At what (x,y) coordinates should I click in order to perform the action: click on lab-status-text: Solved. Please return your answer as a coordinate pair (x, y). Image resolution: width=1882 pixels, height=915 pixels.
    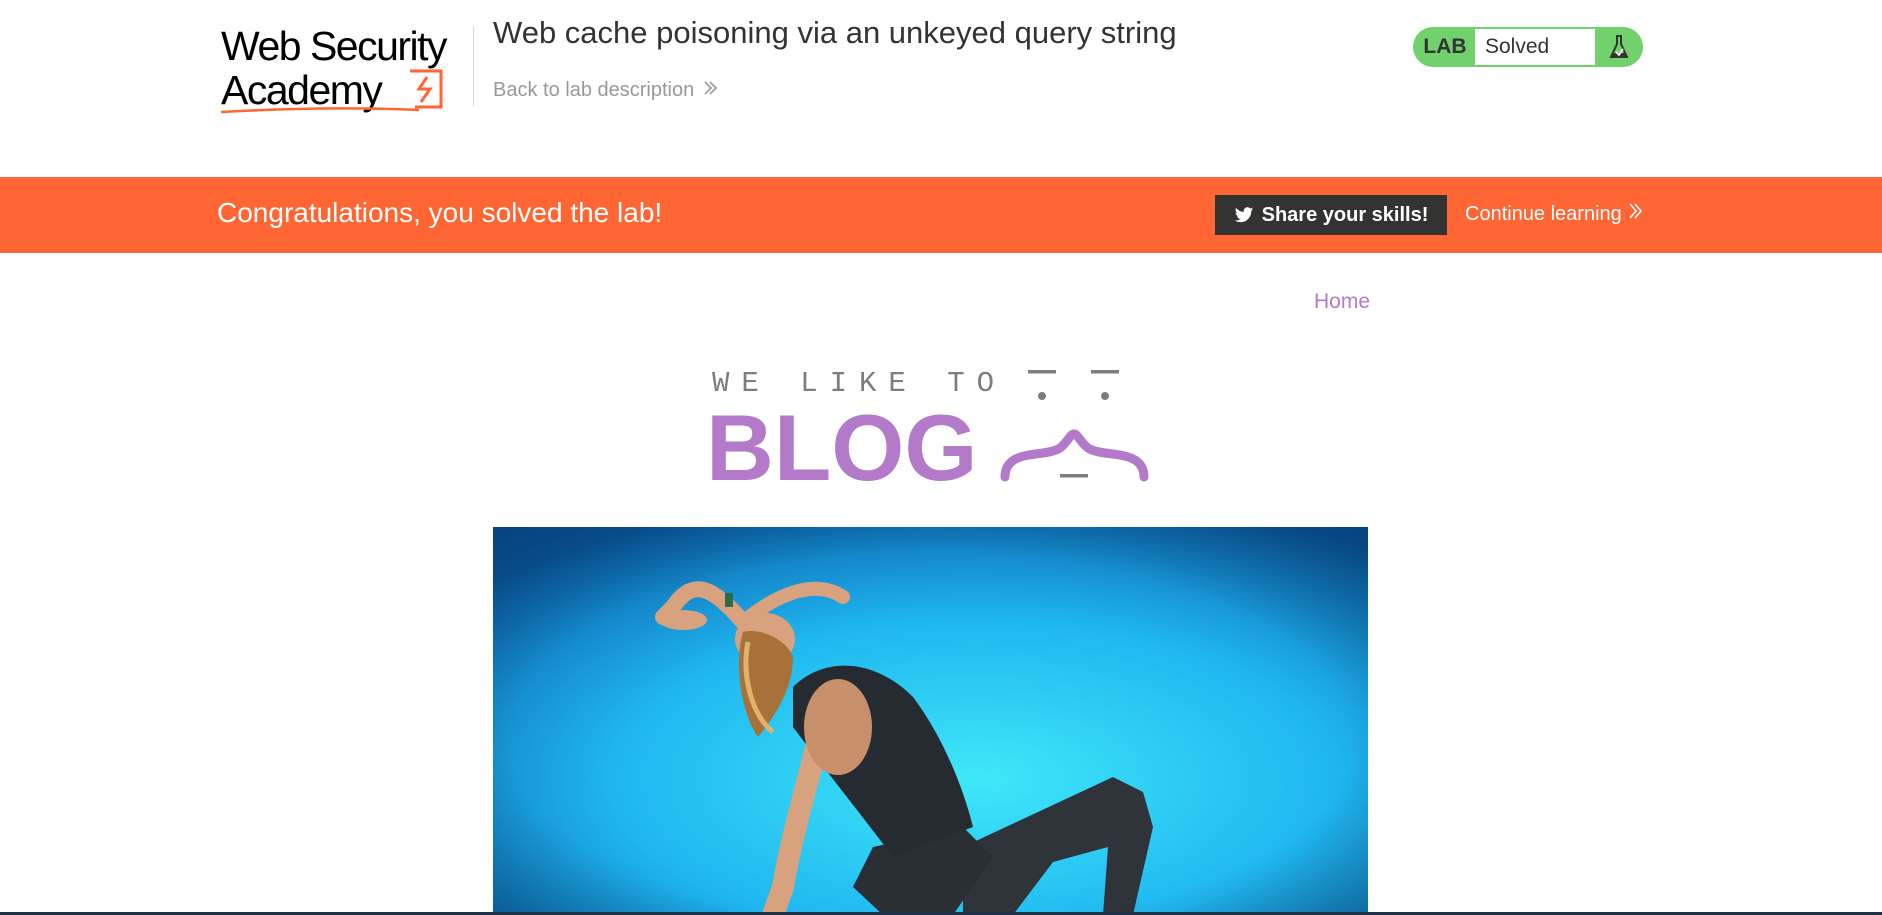
    Looking at the image, I should click on (1535, 47).